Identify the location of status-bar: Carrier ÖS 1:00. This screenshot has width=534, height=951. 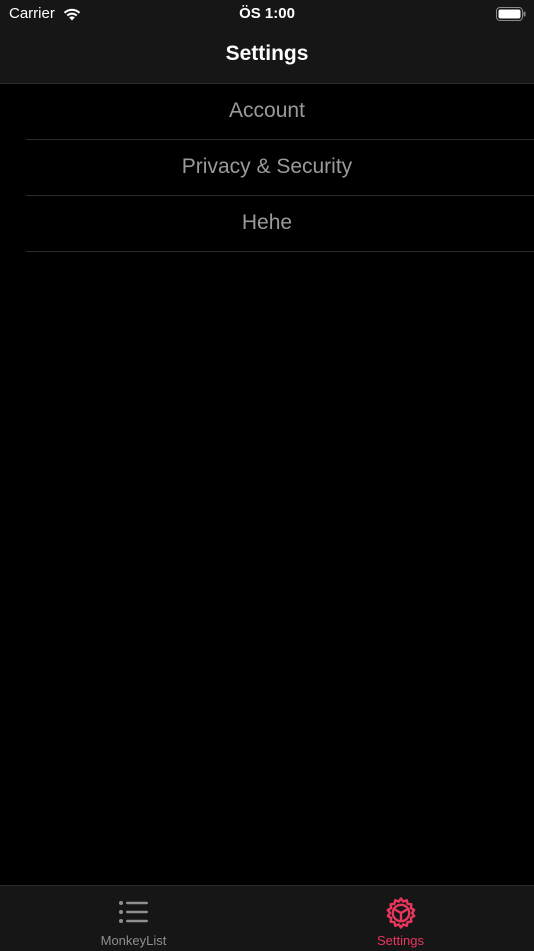
(267, 14).